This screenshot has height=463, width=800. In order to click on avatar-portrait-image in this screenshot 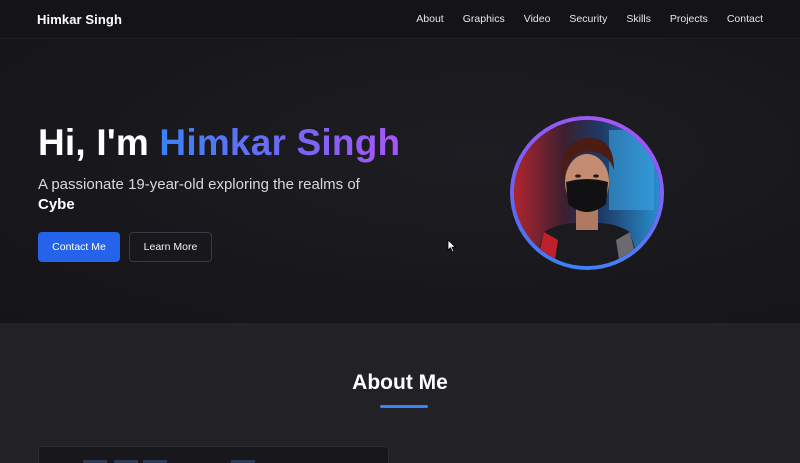, I will do `click(587, 193)`.